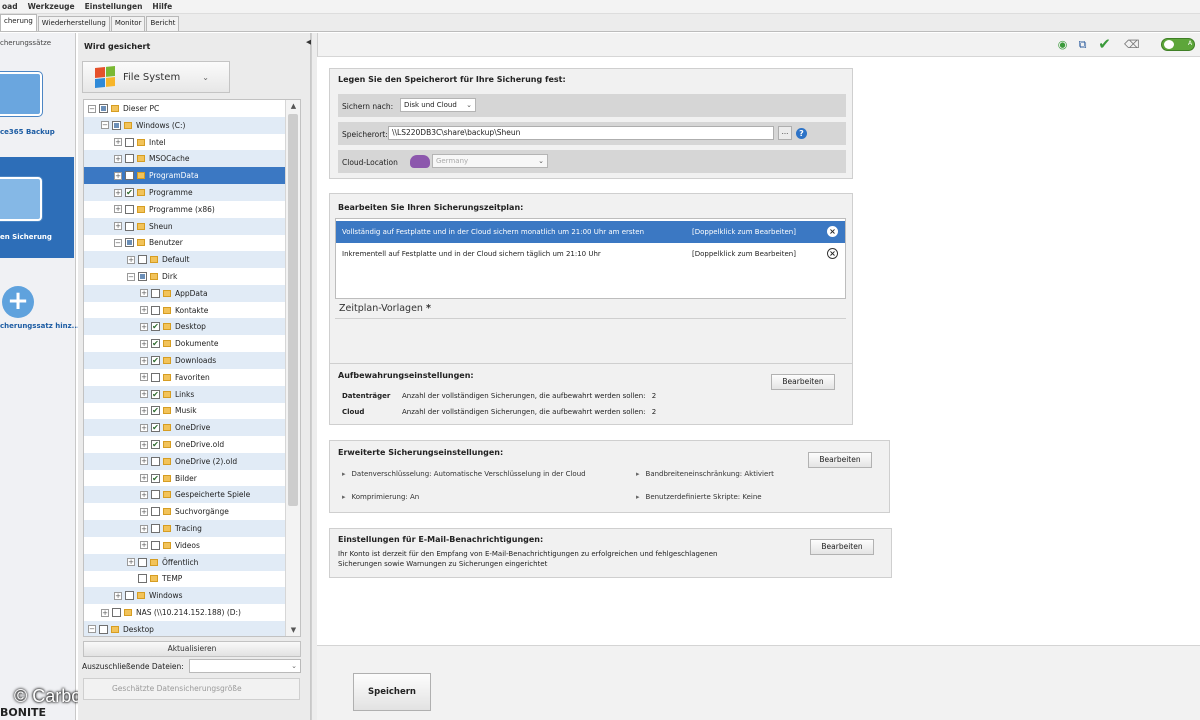 This screenshot has height=720, width=1200. Describe the element at coordinates (1104, 44) in the screenshot. I see `checkmark-icon: ✔` at that location.